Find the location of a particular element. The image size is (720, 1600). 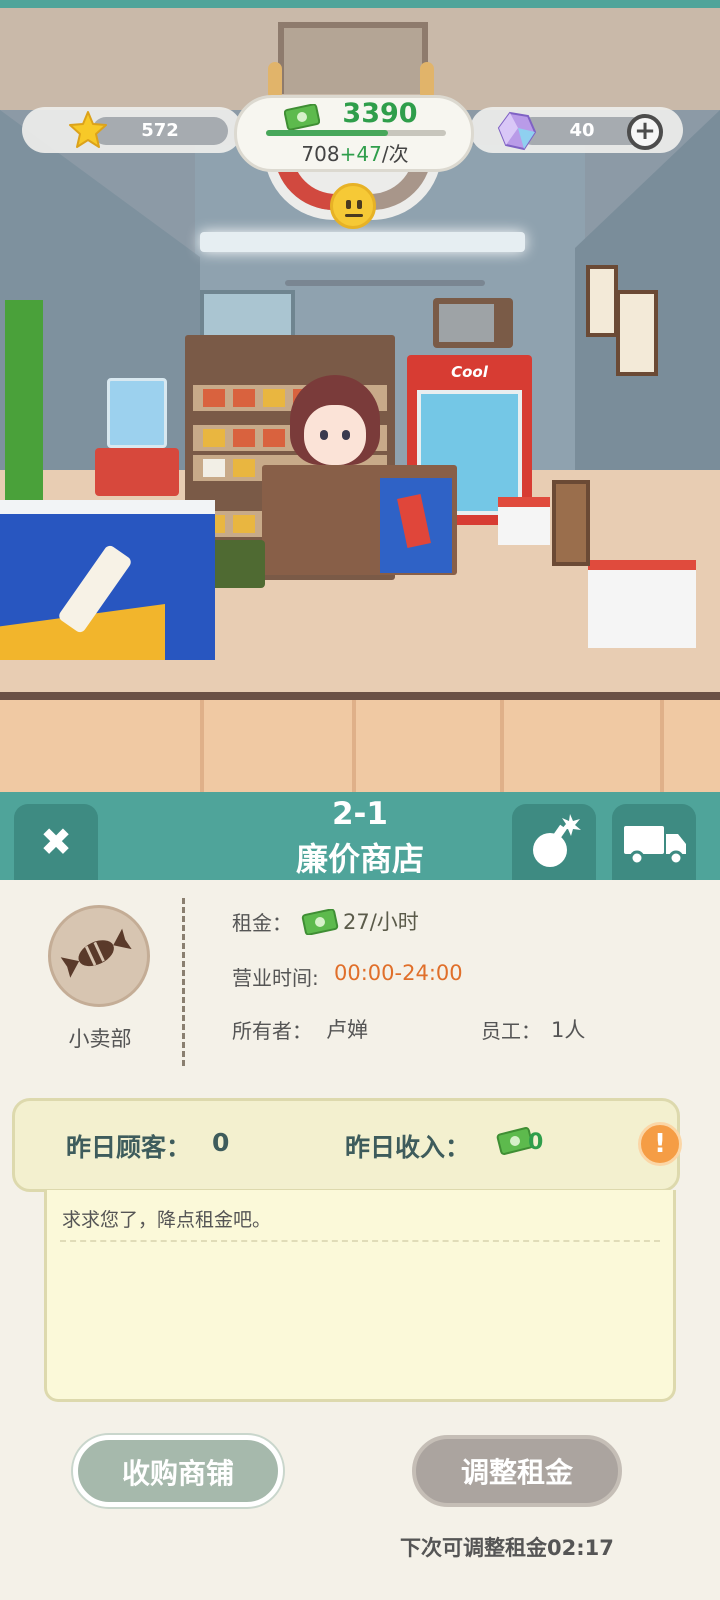

wall-notice is located at coordinates (602, 301).